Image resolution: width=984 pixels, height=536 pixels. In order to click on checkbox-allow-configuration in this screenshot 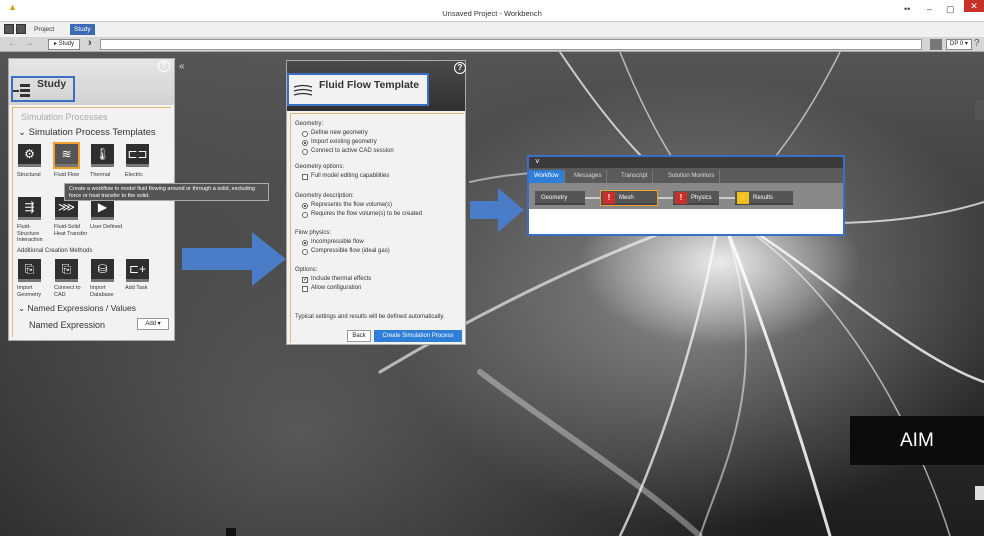, I will do `click(305, 289)`.